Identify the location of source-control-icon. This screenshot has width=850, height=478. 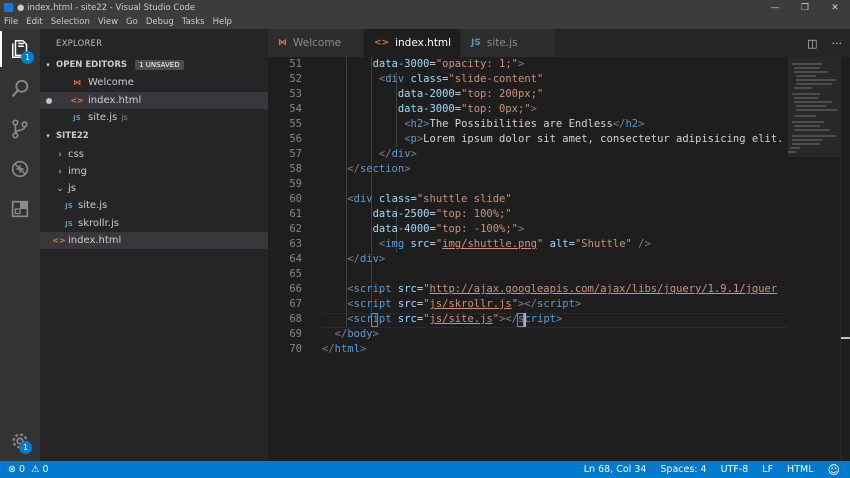
(20, 129).